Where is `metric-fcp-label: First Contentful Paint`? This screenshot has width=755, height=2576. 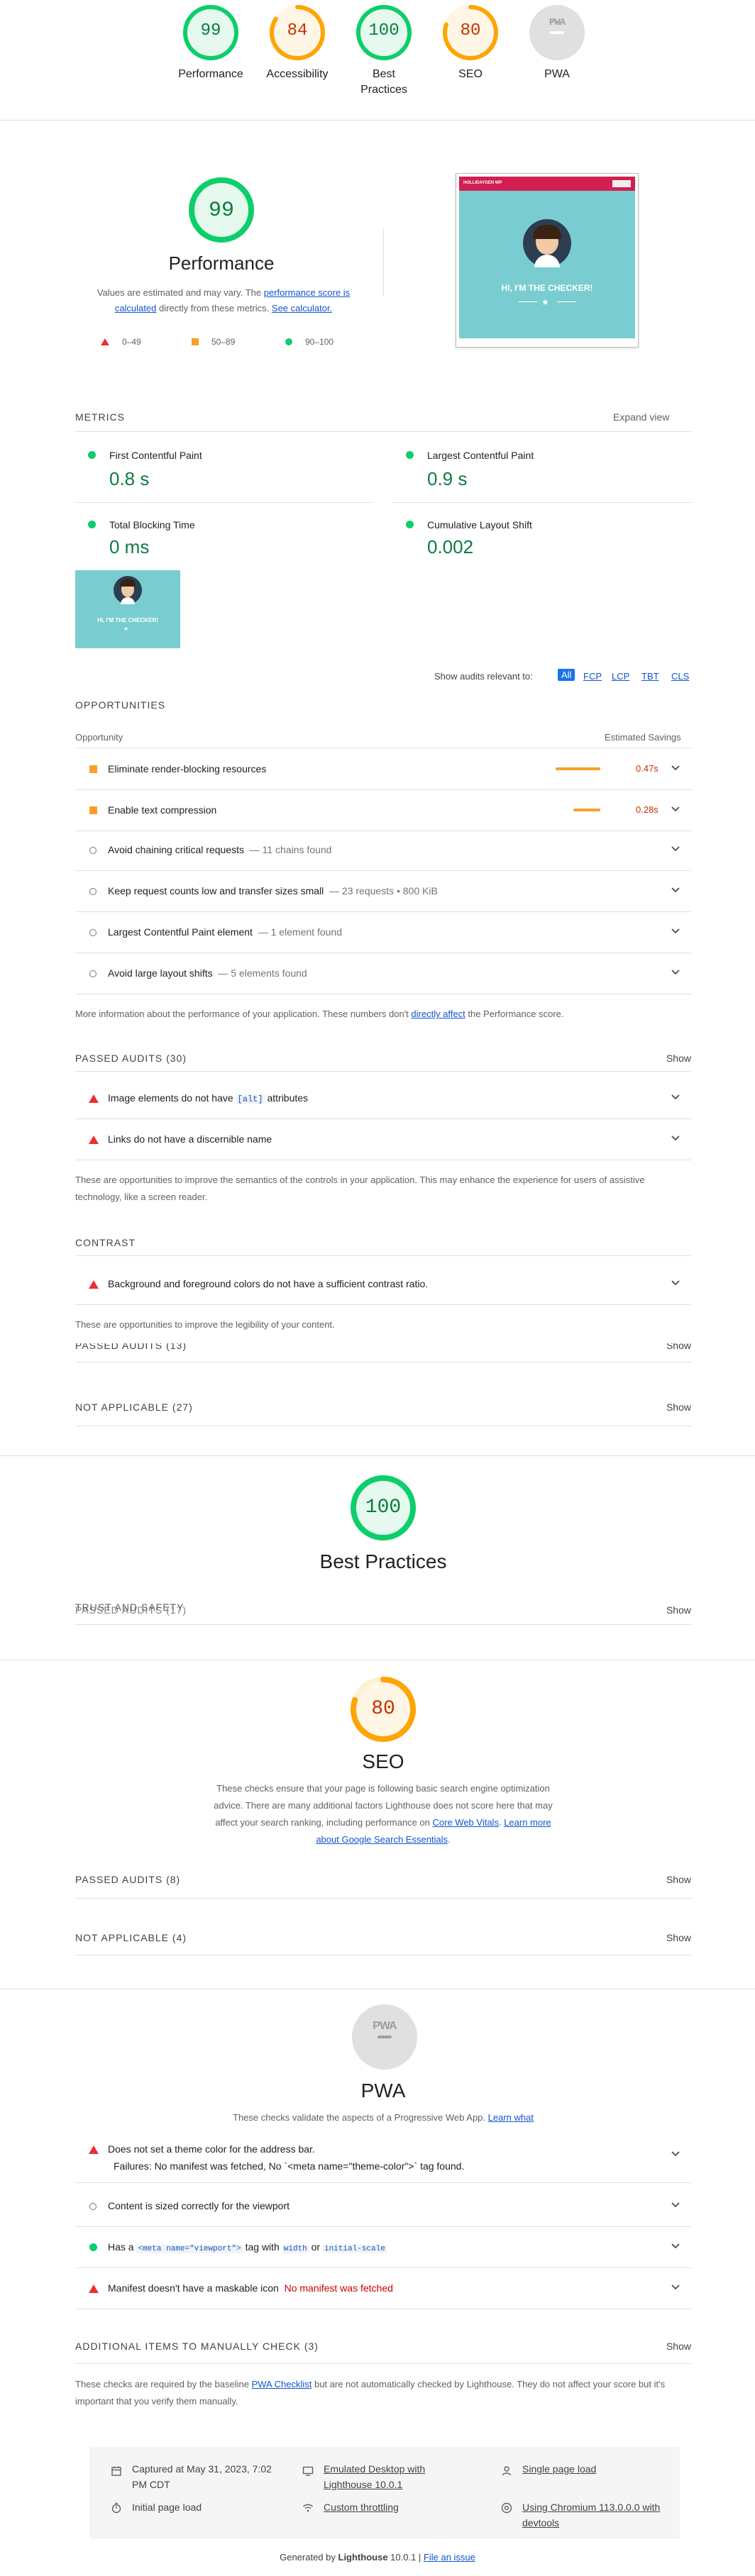 metric-fcp-label: First Contentful Paint is located at coordinates (155, 456).